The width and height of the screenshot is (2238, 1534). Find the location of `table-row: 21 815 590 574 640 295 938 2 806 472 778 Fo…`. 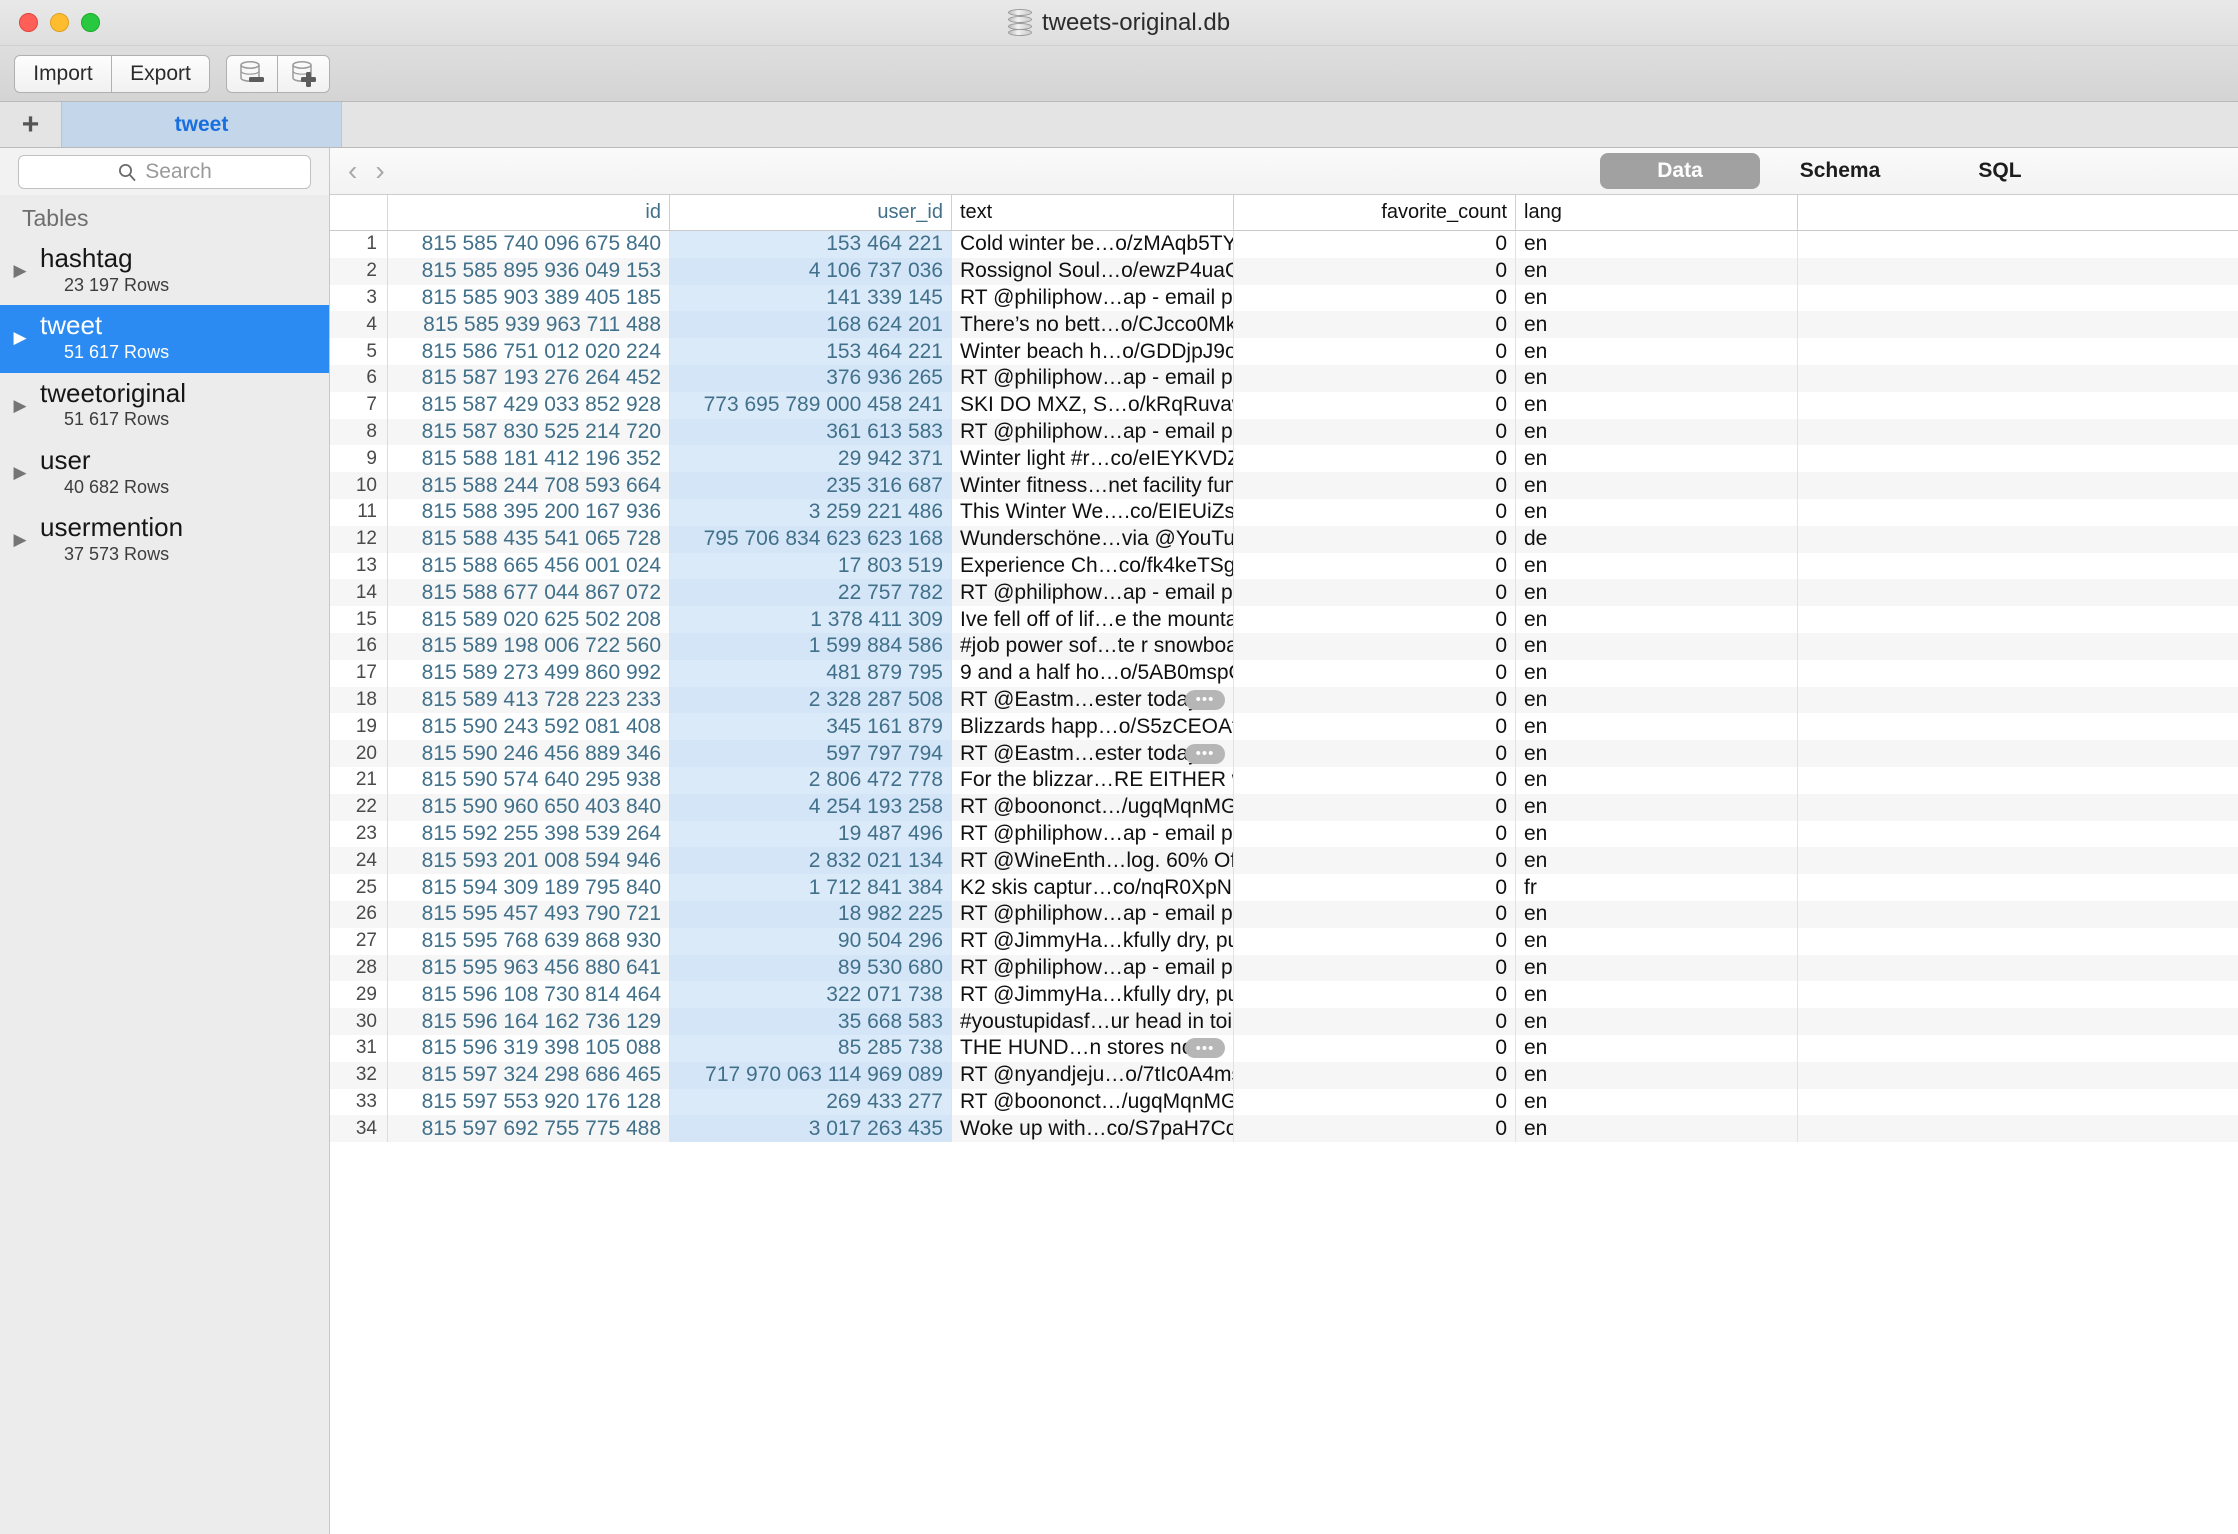

table-row: 21 815 590 574 640 295 938 2 806 472 778 Fo… is located at coordinates (1284, 780).